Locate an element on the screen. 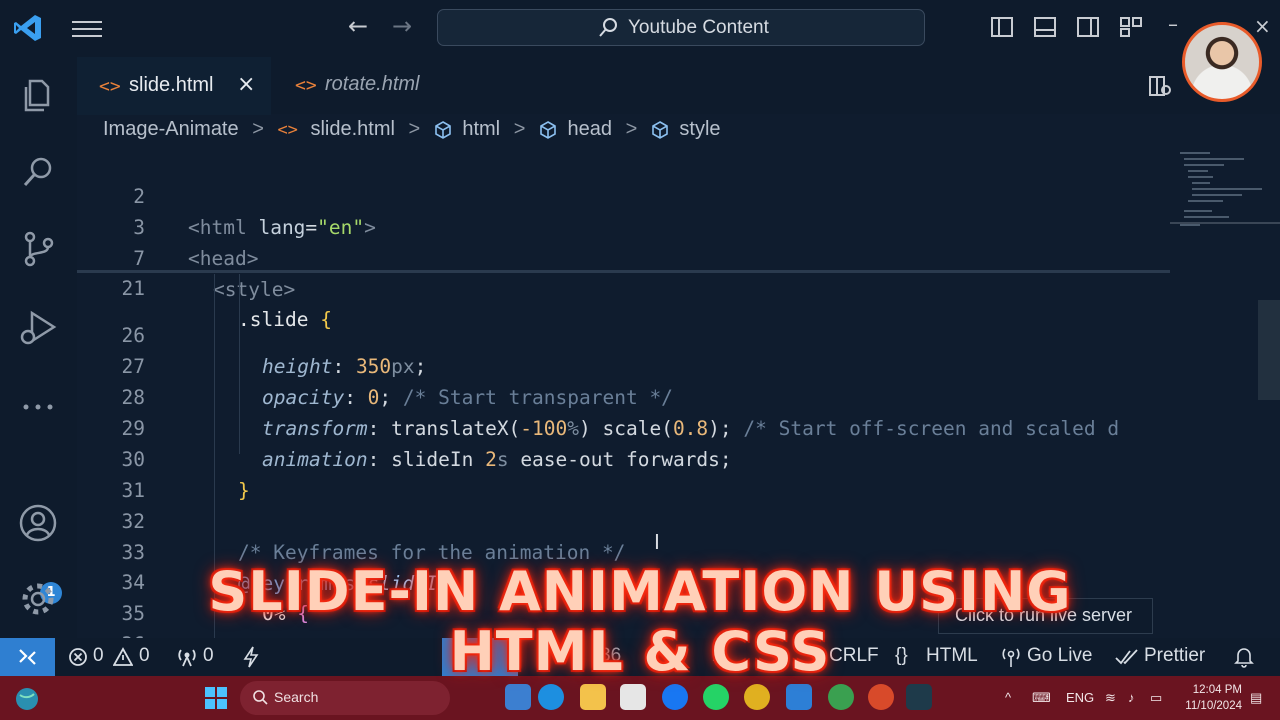 The width and height of the screenshot is (1280, 720). breadcrumb-folder: Image-Animate is located at coordinates (171, 129).